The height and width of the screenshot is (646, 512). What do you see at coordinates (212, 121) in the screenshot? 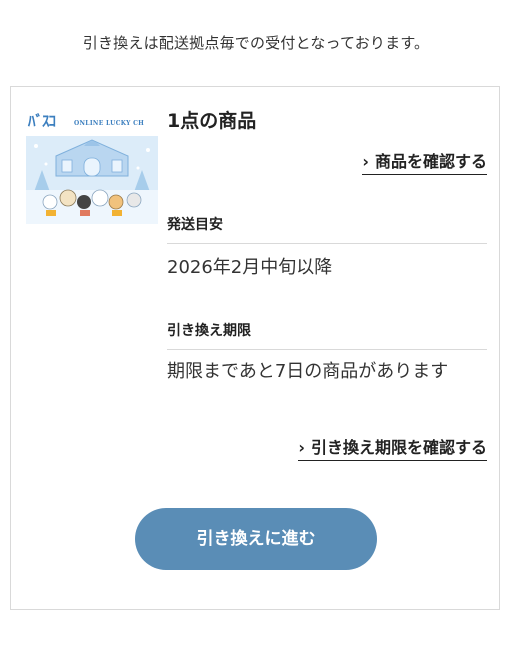
I see `item-count-heading: 1点の商品` at bounding box center [212, 121].